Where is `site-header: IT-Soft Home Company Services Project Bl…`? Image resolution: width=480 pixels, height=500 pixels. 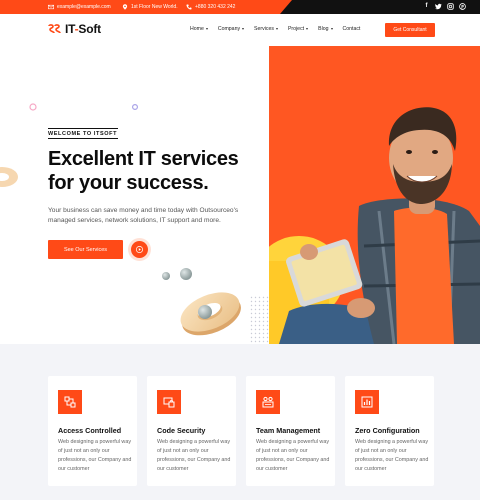
site-header: IT-Soft Home Company Services Project Bl… is located at coordinates (240, 30).